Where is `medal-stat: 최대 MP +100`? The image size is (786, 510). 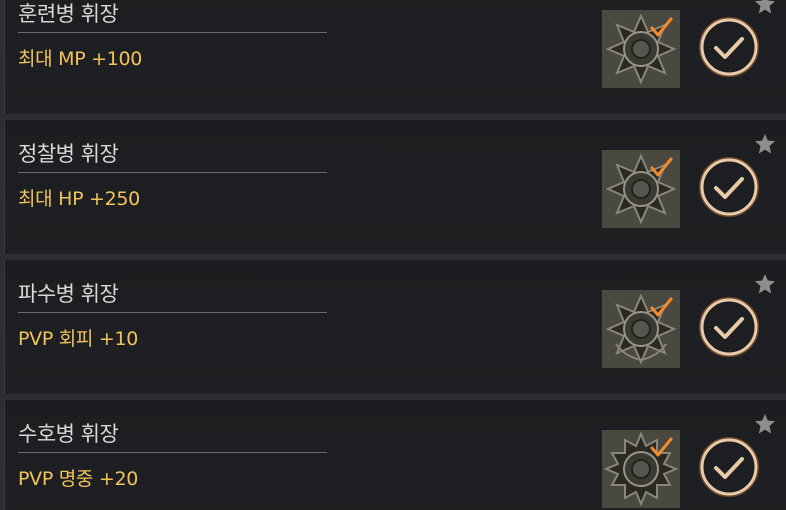
medal-stat: 최대 MP +100 is located at coordinates (80, 59).